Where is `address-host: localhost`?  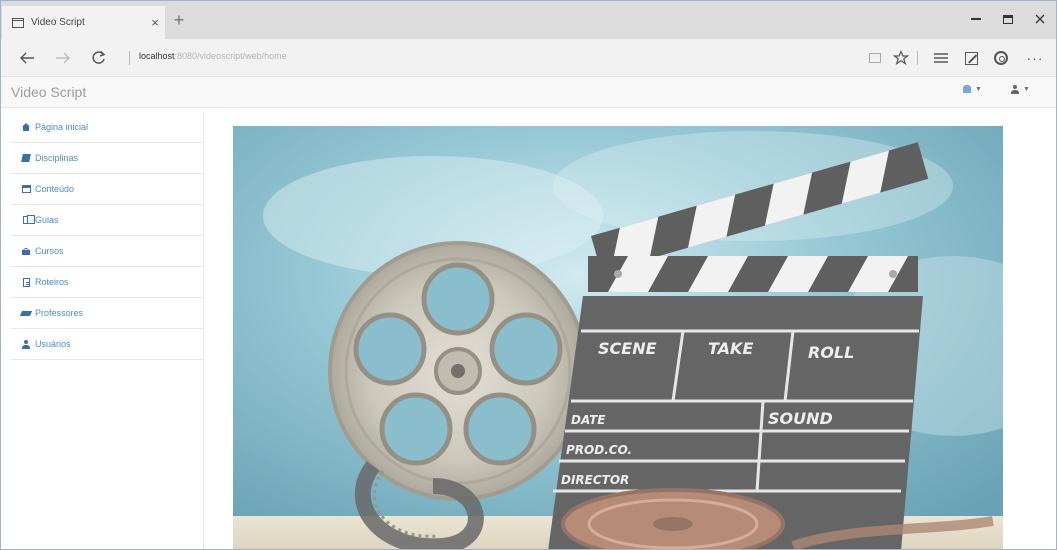
address-host: localhost is located at coordinates (157, 56).